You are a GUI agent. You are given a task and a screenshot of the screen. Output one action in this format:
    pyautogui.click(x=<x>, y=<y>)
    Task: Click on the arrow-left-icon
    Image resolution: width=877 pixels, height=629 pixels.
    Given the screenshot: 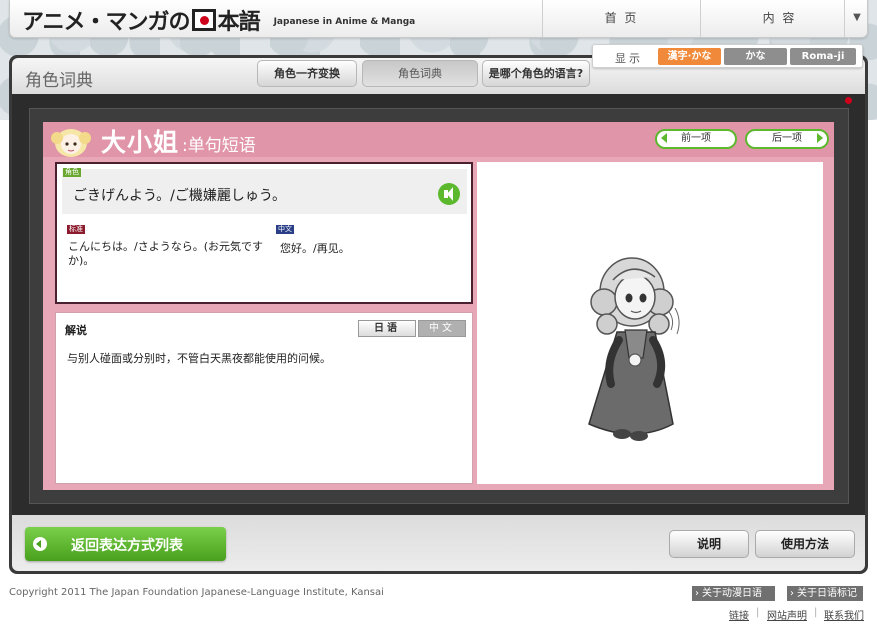 What is the action you would take?
    pyautogui.click(x=664, y=138)
    